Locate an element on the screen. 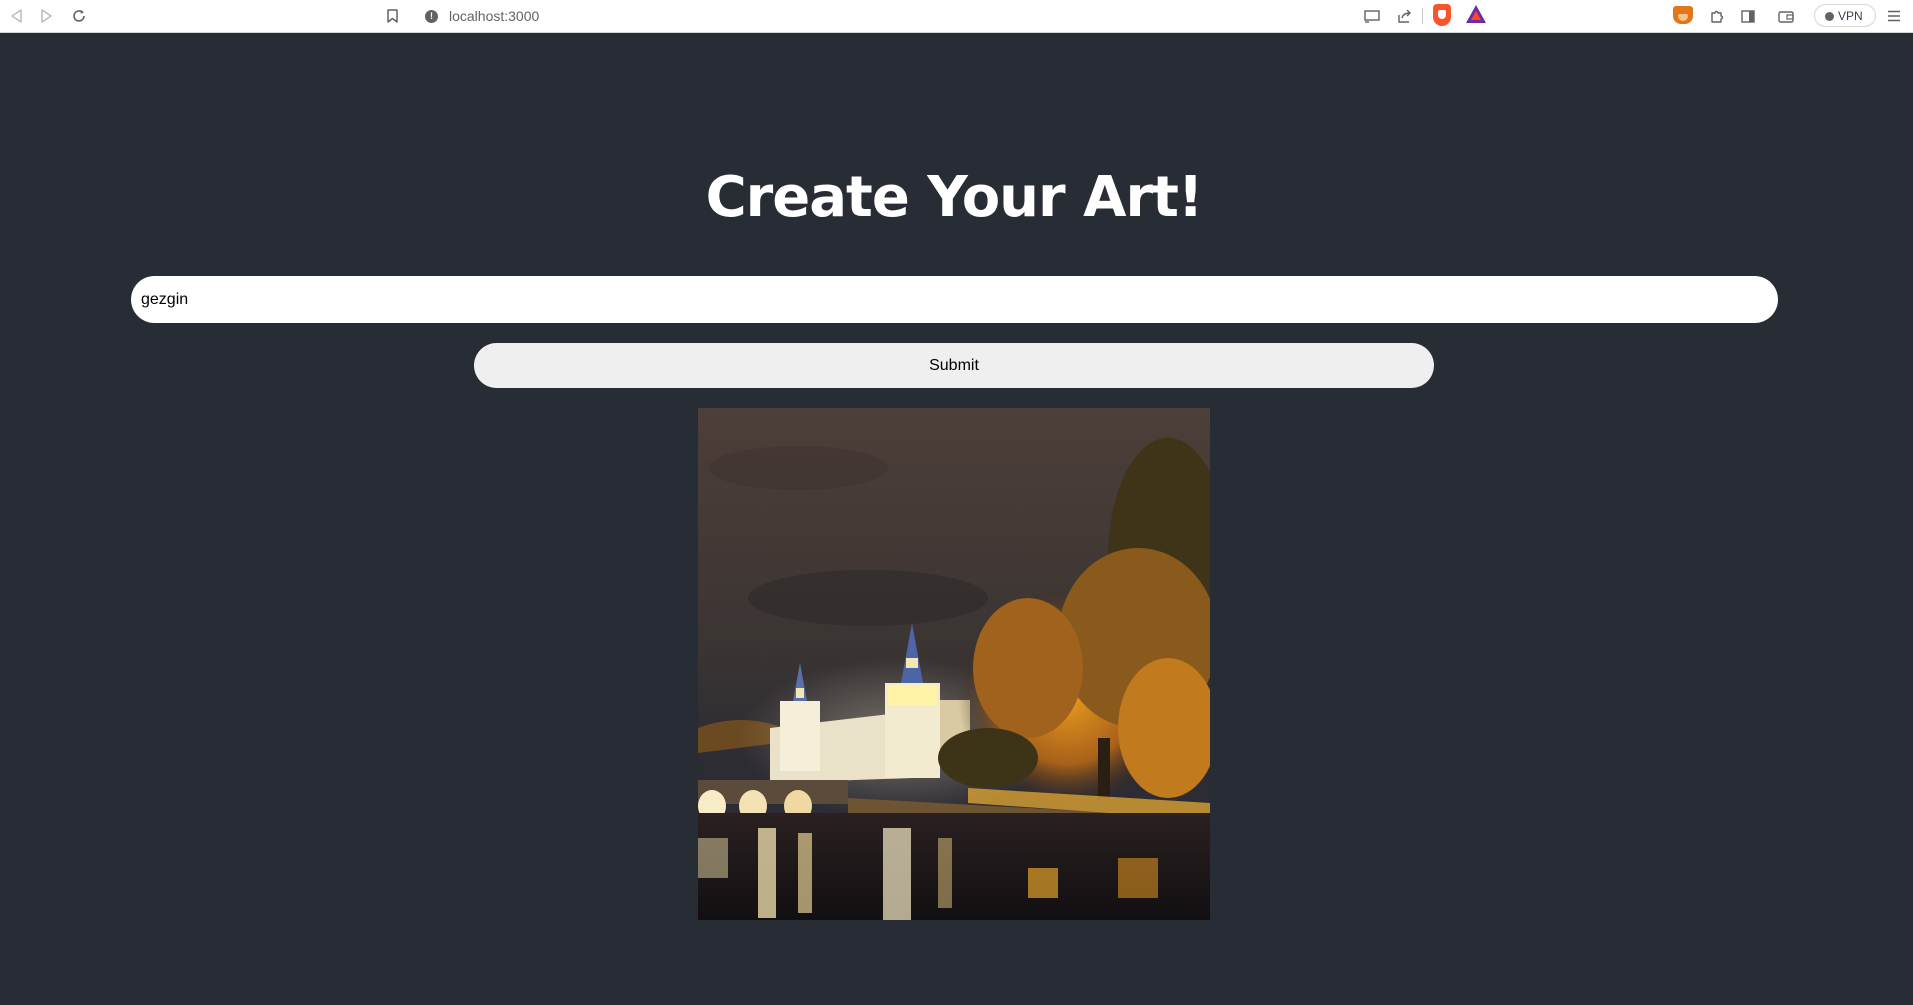  info-icon: ! is located at coordinates (431, 16).